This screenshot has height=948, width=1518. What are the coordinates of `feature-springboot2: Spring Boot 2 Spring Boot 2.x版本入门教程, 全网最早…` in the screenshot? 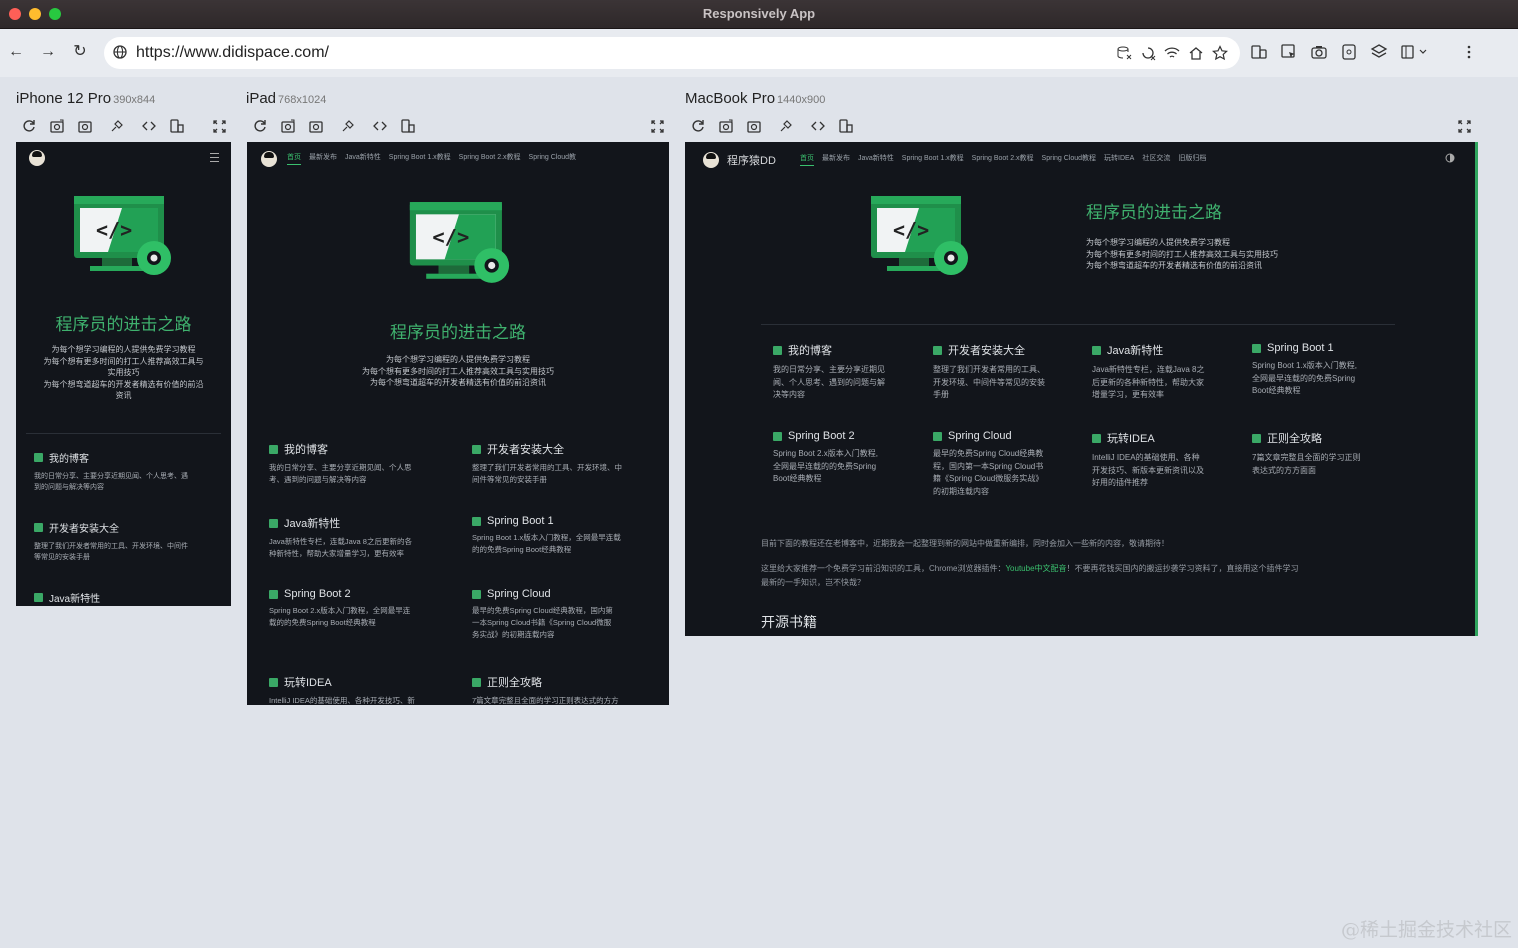 It's located at (843, 458).